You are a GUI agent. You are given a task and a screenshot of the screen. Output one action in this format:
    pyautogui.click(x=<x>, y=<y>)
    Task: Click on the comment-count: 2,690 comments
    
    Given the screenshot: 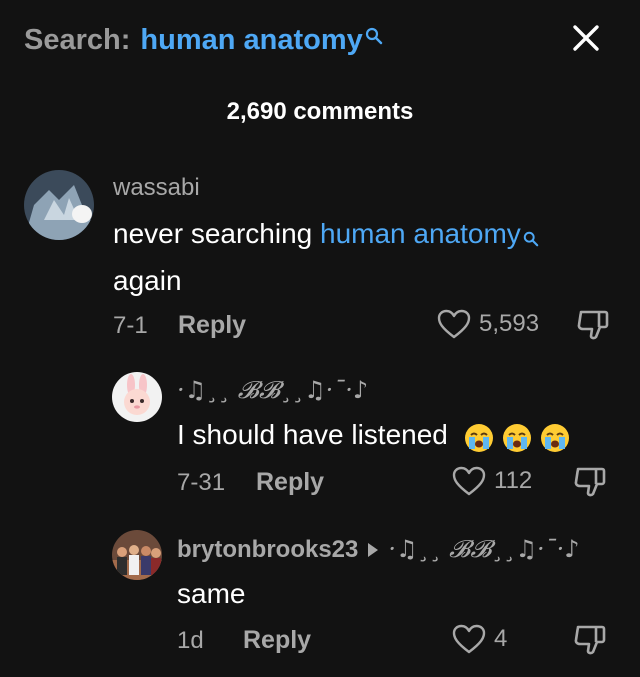 What is the action you would take?
    pyautogui.click(x=320, y=111)
    